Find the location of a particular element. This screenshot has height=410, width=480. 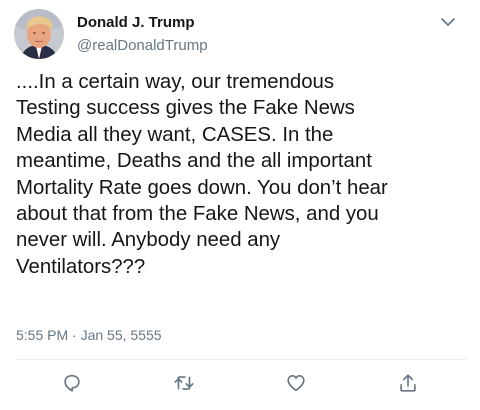

avatar is located at coordinates (39, 34).